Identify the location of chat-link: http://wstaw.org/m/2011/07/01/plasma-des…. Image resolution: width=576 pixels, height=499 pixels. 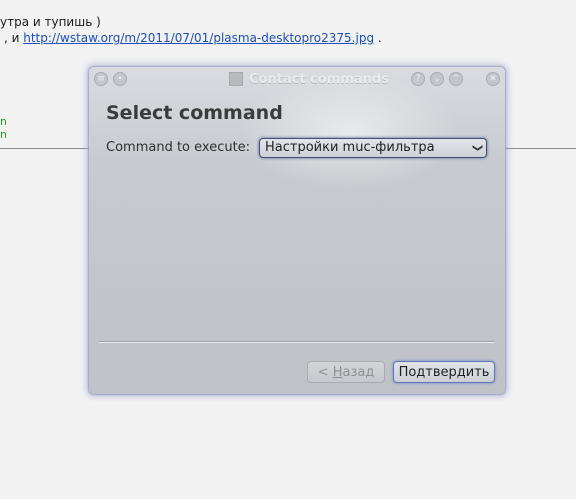
(198, 38).